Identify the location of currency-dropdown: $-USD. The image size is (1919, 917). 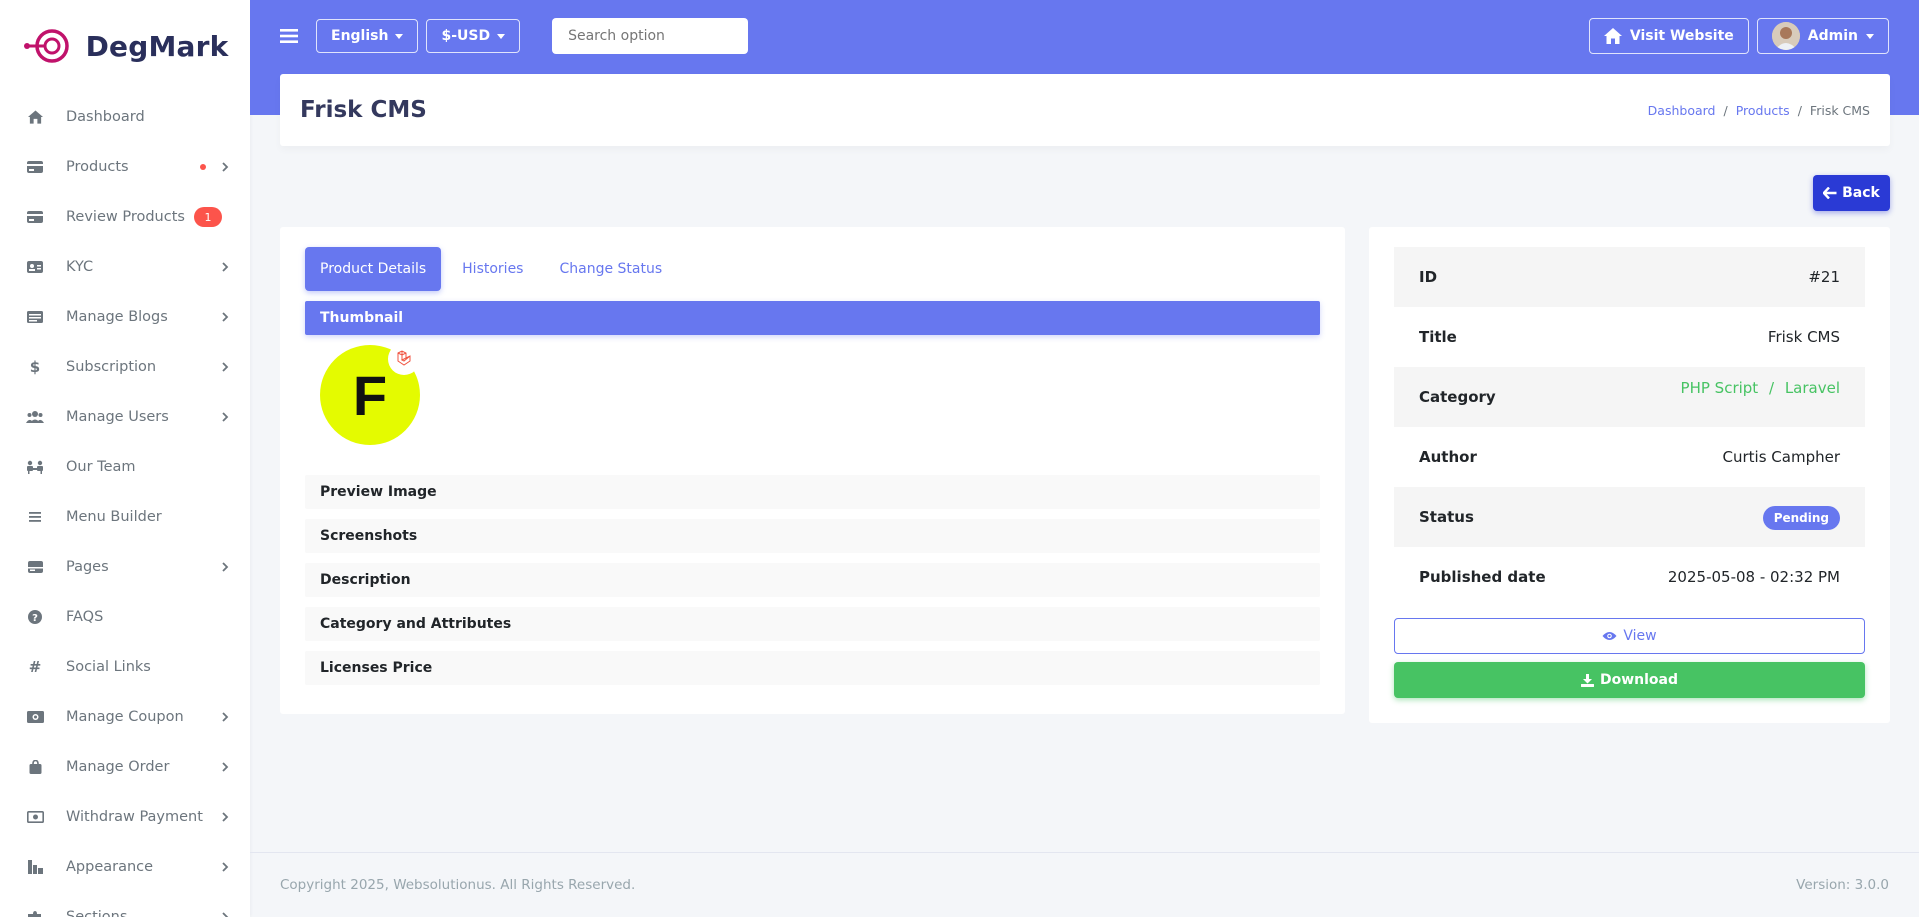
(473, 36).